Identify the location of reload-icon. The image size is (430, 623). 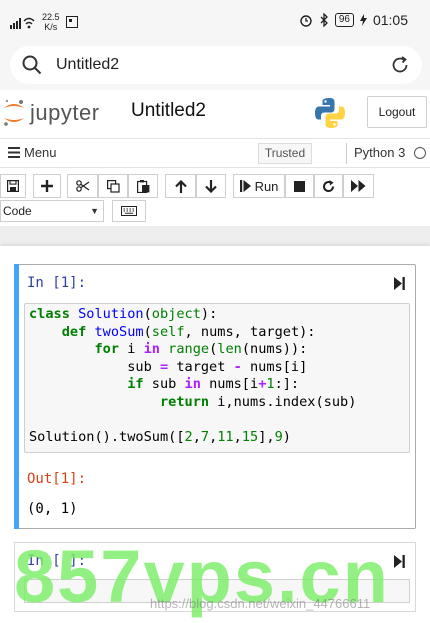
(400, 65).